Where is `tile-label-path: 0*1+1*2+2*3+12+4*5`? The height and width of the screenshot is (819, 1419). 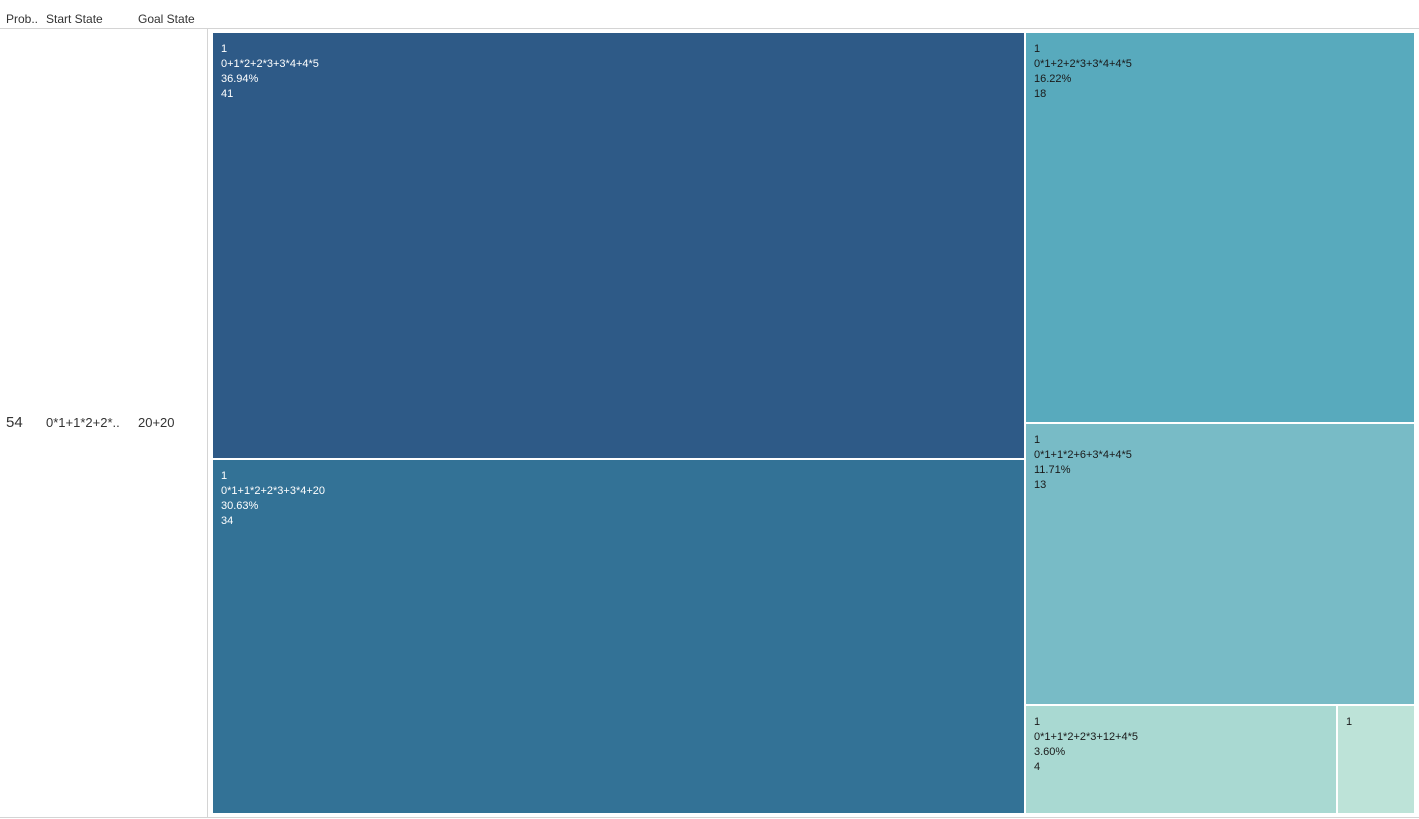 tile-label-path: 0*1+1*2+2*3+12+4*5 is located at coordinates (1086, 737).